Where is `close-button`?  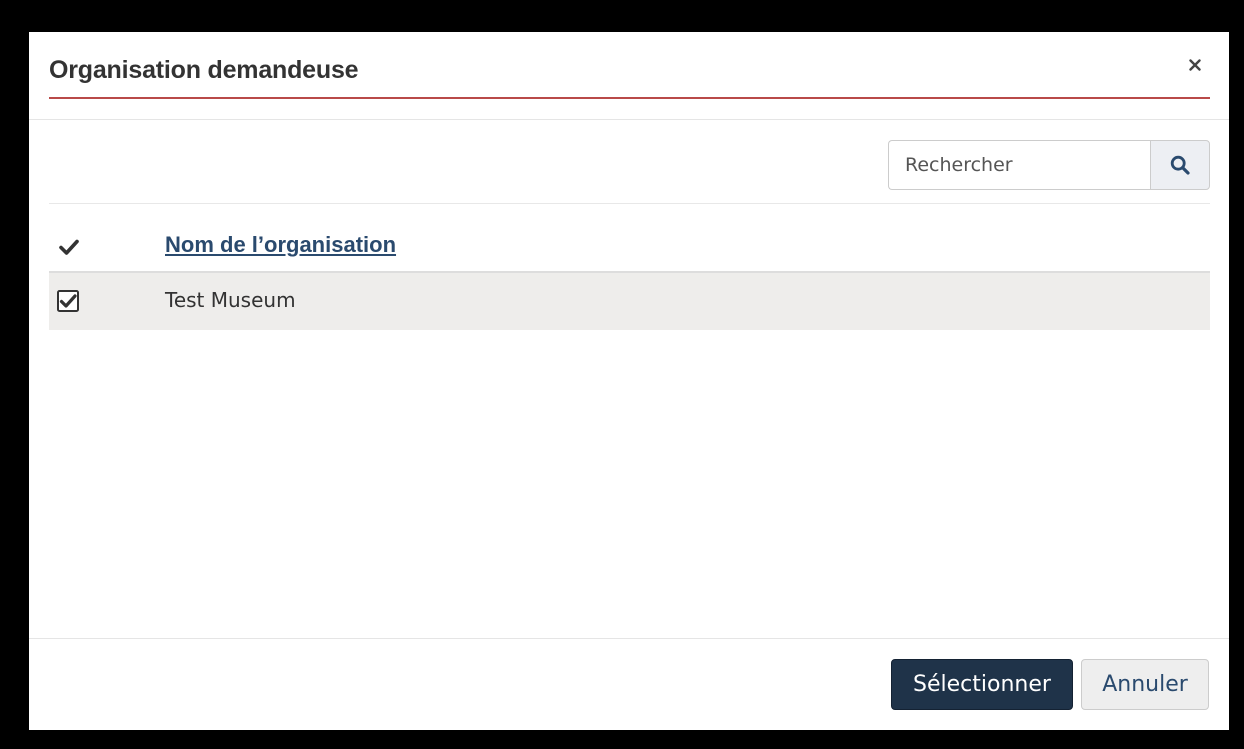
close-button is located at coordinates (1195, 65).